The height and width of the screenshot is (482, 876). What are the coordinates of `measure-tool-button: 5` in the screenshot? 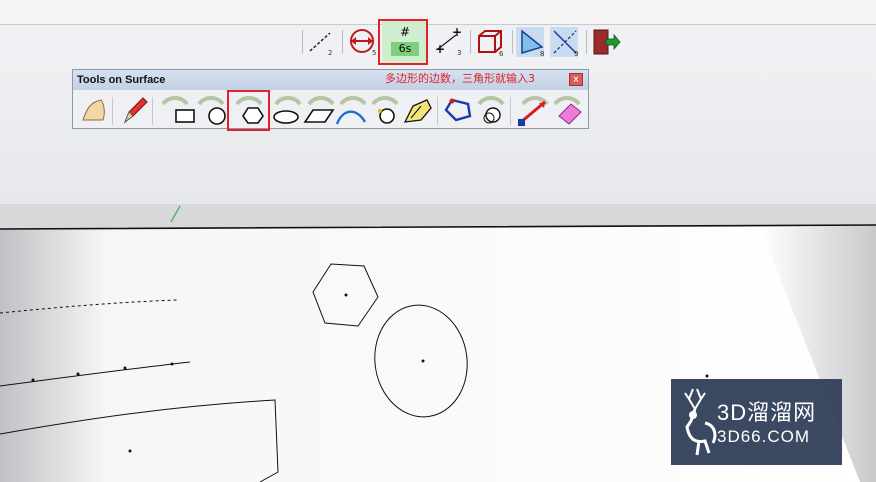 It's located at (362, 42).